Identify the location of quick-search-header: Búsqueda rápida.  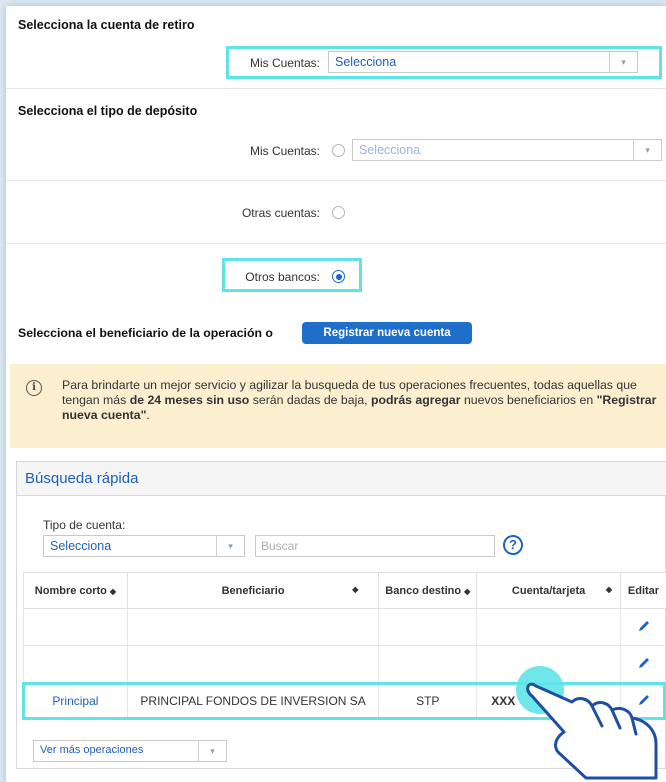
(341, 479).